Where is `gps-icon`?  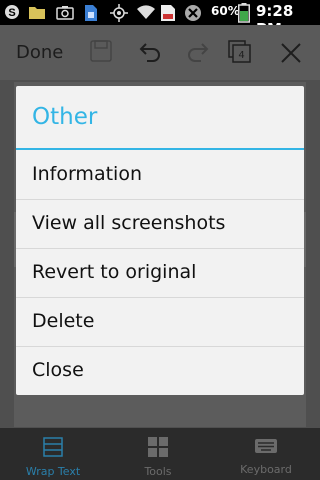 gps-icon is located at coordinates (119, 15).